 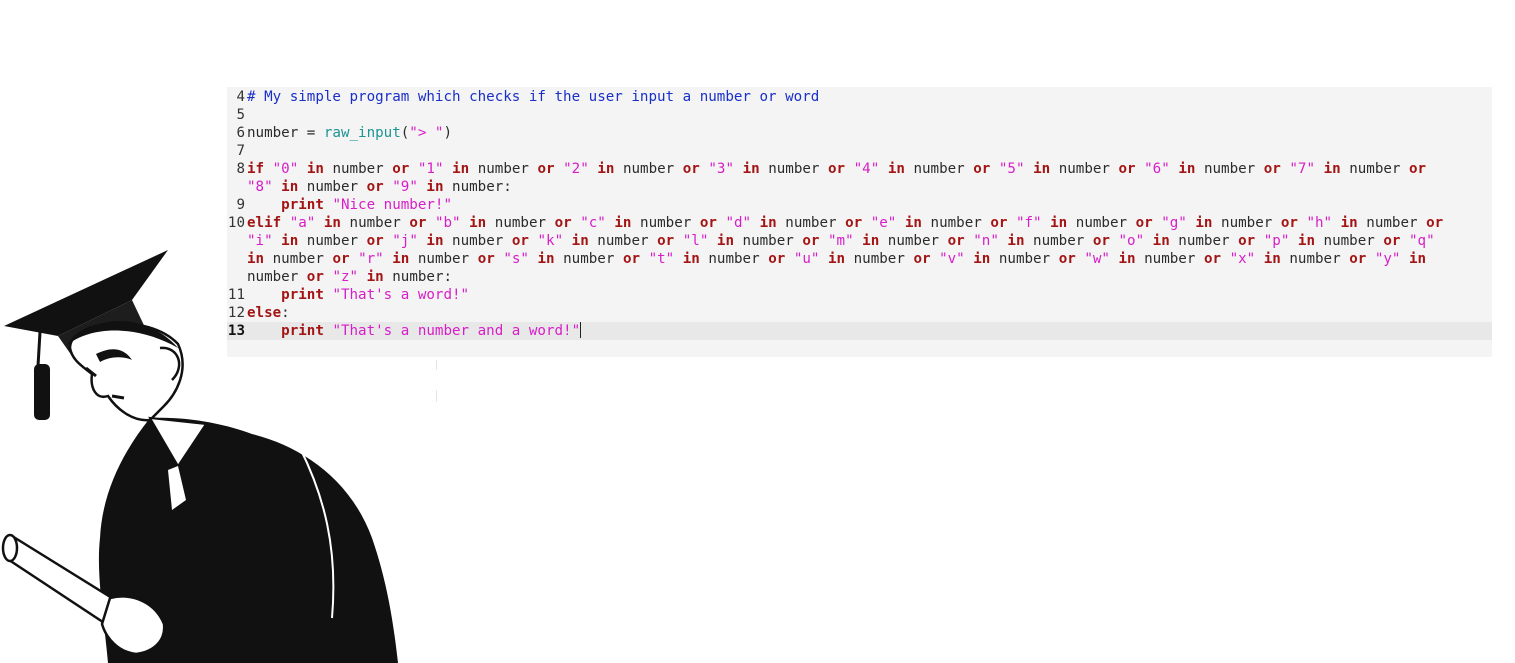 I want to click on code-line: 6 number = raw_input("> "), so click(x=859, y=133).